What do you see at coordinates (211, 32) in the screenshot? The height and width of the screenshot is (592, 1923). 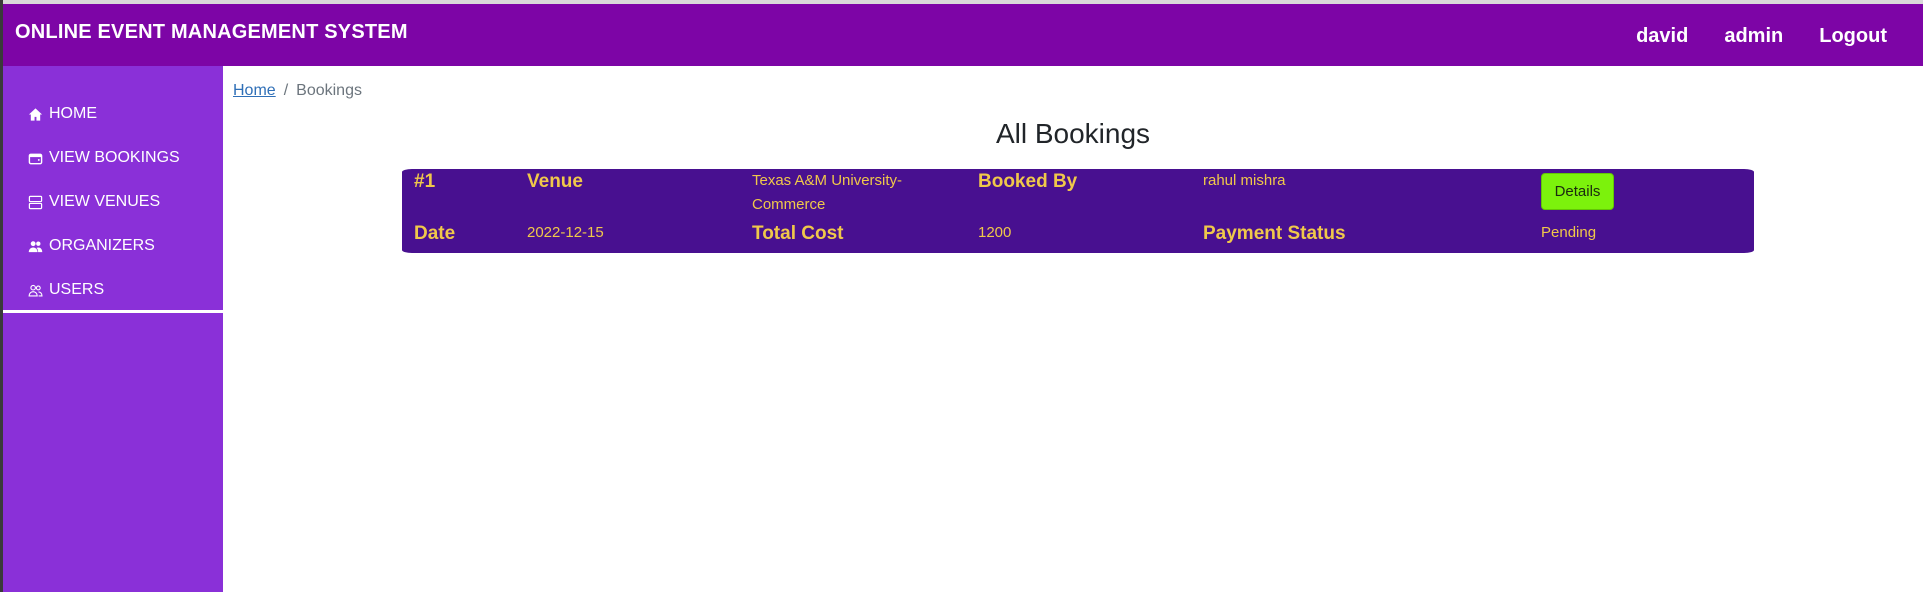 I see `app-title: ONLINE EVENT MANAGEMENT SYSTEM` at bounding box center [211, 32].